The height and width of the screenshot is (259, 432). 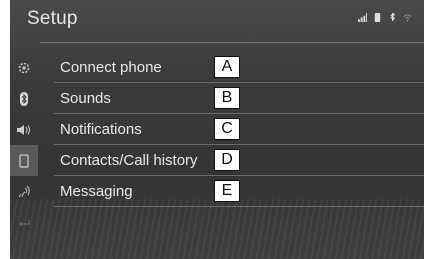 I want to click on menu-item-messaging: Messaging E, so click(x=239, y=191).